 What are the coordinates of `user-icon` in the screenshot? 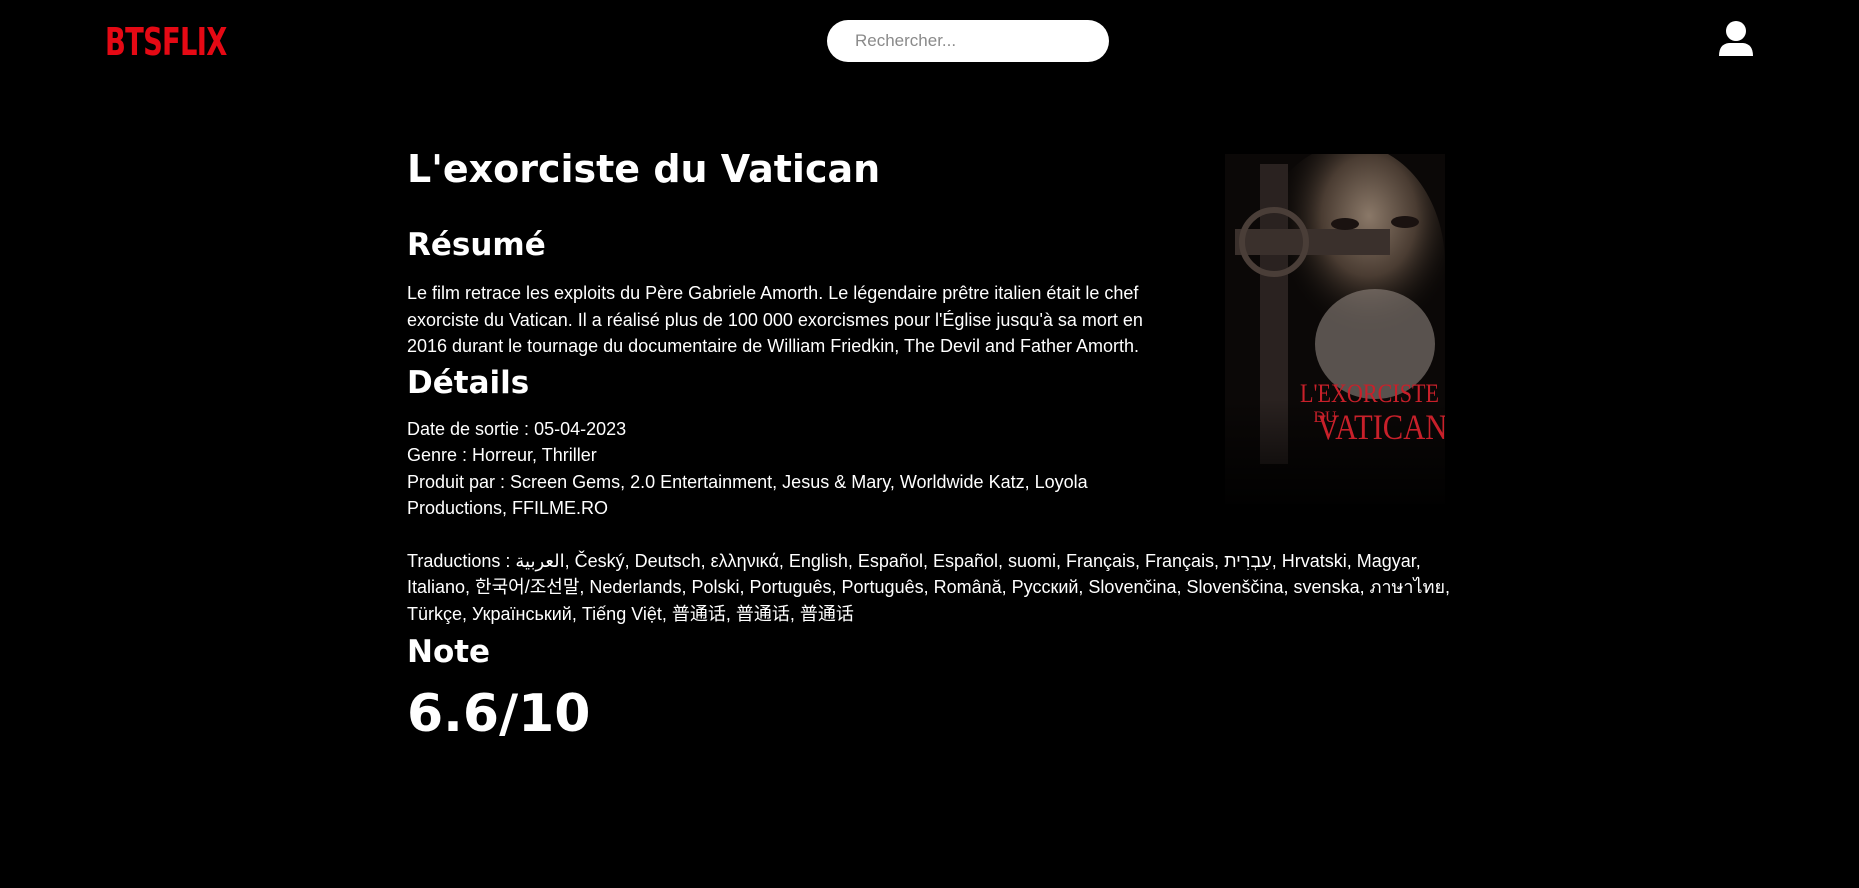 It's located at (1736, 38).